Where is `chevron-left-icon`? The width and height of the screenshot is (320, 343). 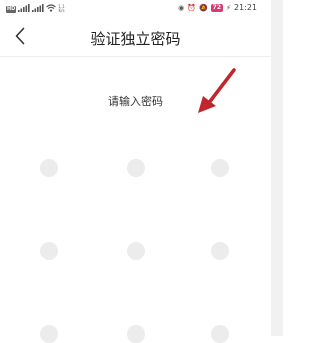 chevron-left-icon is located at coordinates (20, 38).